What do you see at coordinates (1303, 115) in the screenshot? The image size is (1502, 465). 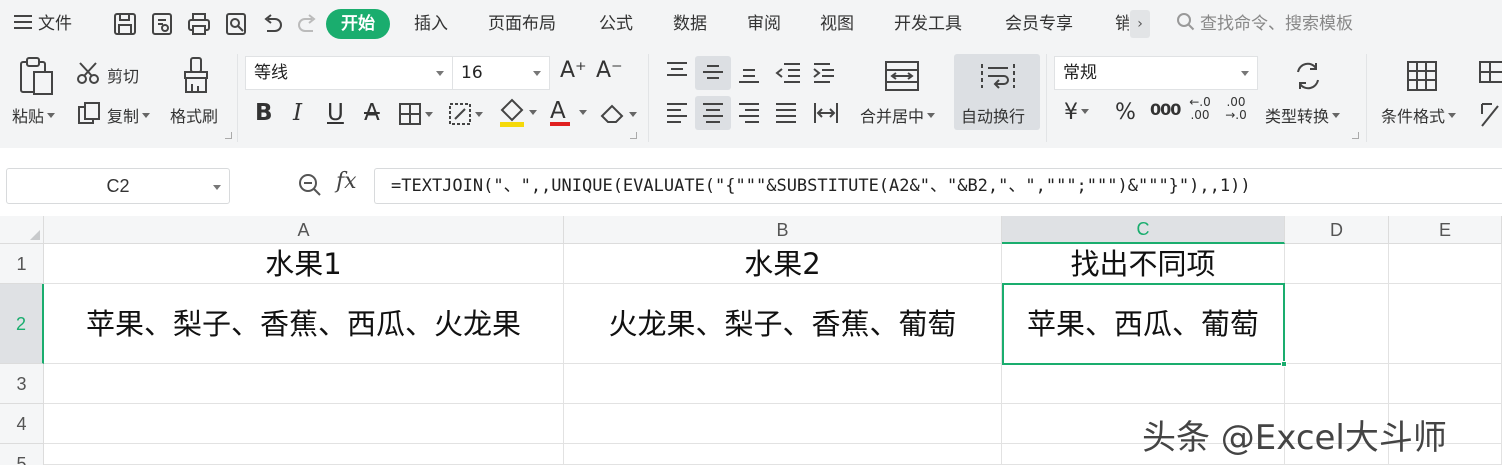 I see `type-convert-button: 类型转换` at bounding box center [1303, 115].